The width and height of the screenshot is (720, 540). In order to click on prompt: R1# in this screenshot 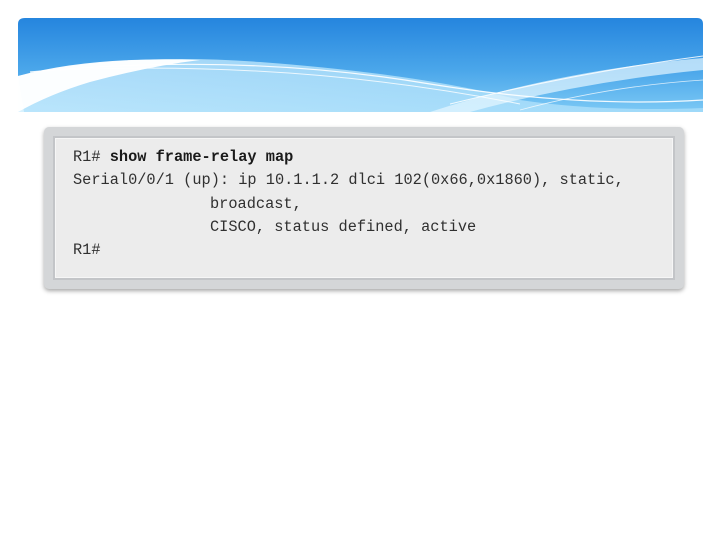, I will do `click(91, 157)`.